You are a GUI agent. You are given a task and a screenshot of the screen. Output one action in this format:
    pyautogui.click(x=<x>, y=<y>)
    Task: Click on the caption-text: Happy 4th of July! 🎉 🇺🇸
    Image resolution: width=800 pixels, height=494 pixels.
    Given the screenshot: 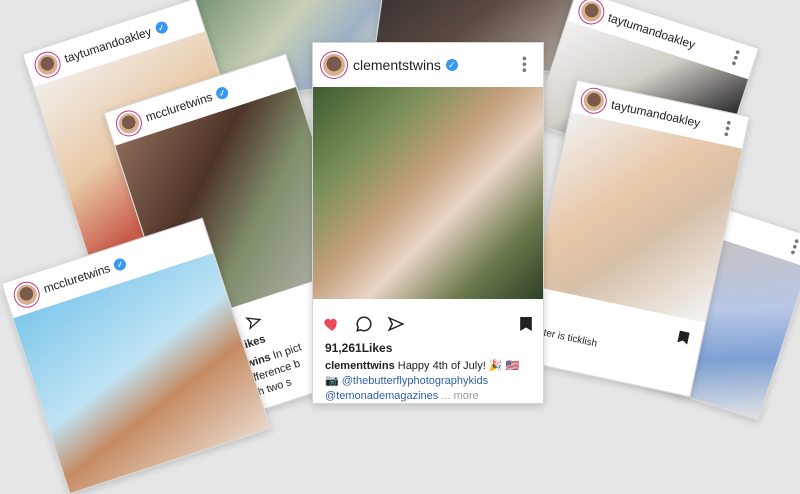 What is the action you would take?
    pyautogui.click(x=458, y=366)
    